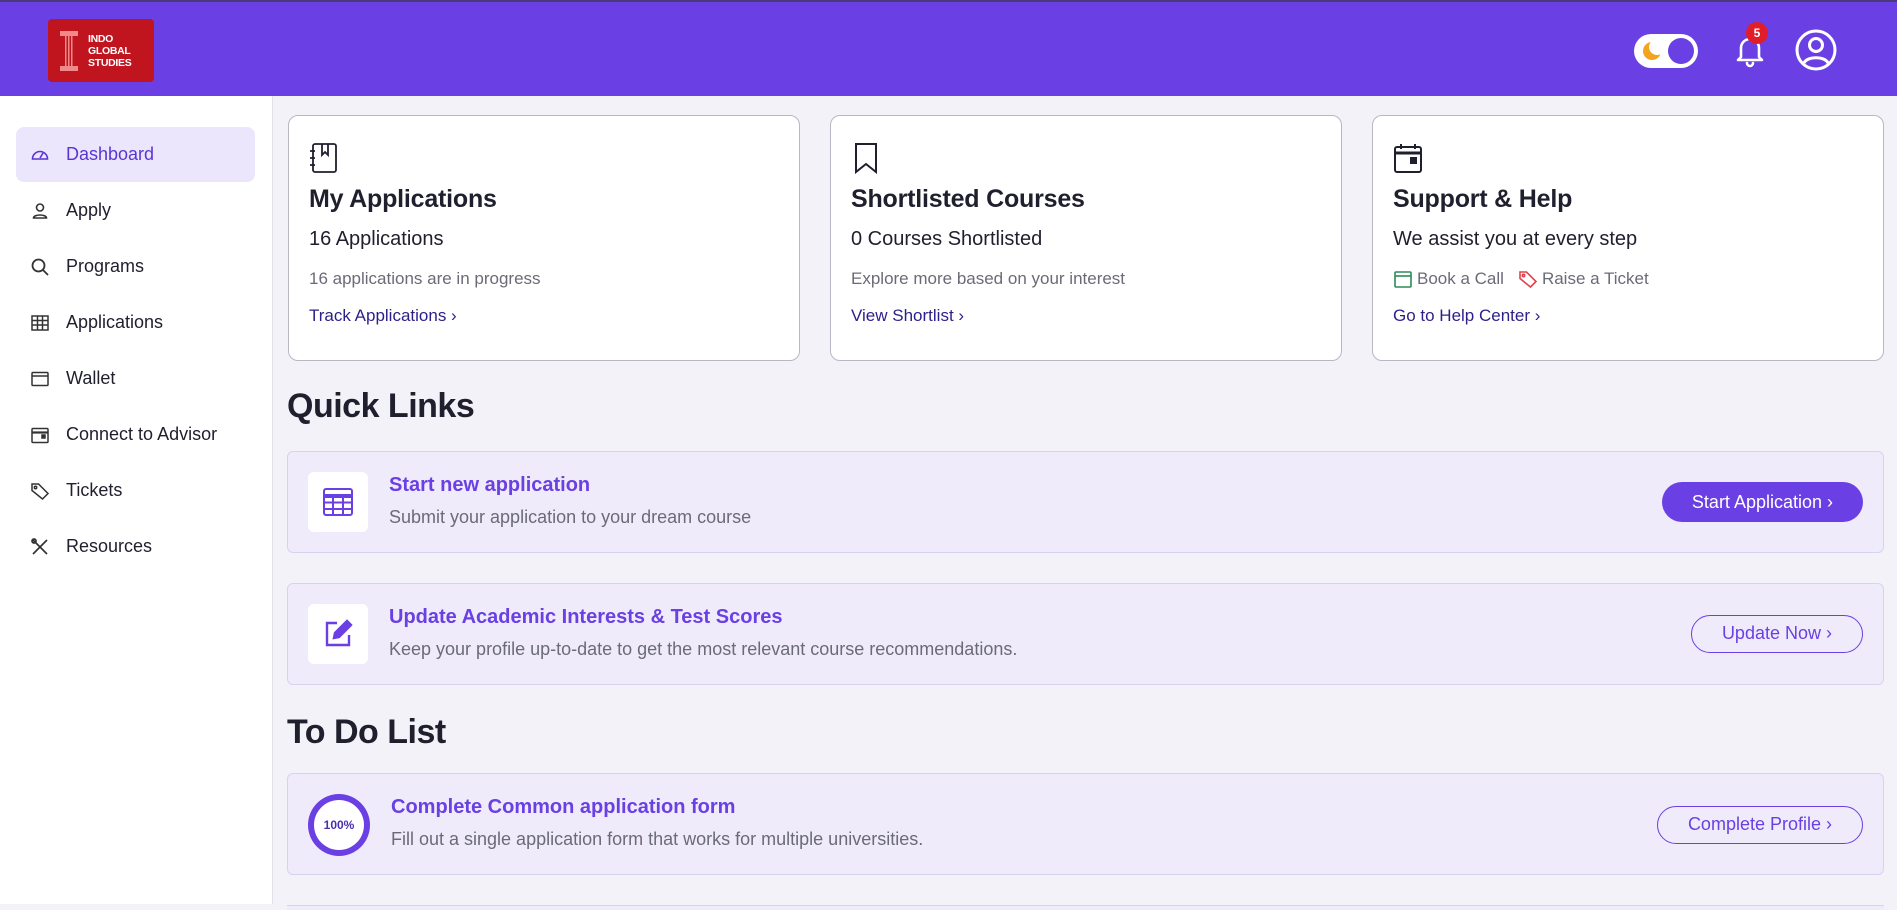 The width and height of the screenshot is (1897, 910). Describe the element at coordinates (39, 546) in the screenshot. I see `tools-icon` at that location.